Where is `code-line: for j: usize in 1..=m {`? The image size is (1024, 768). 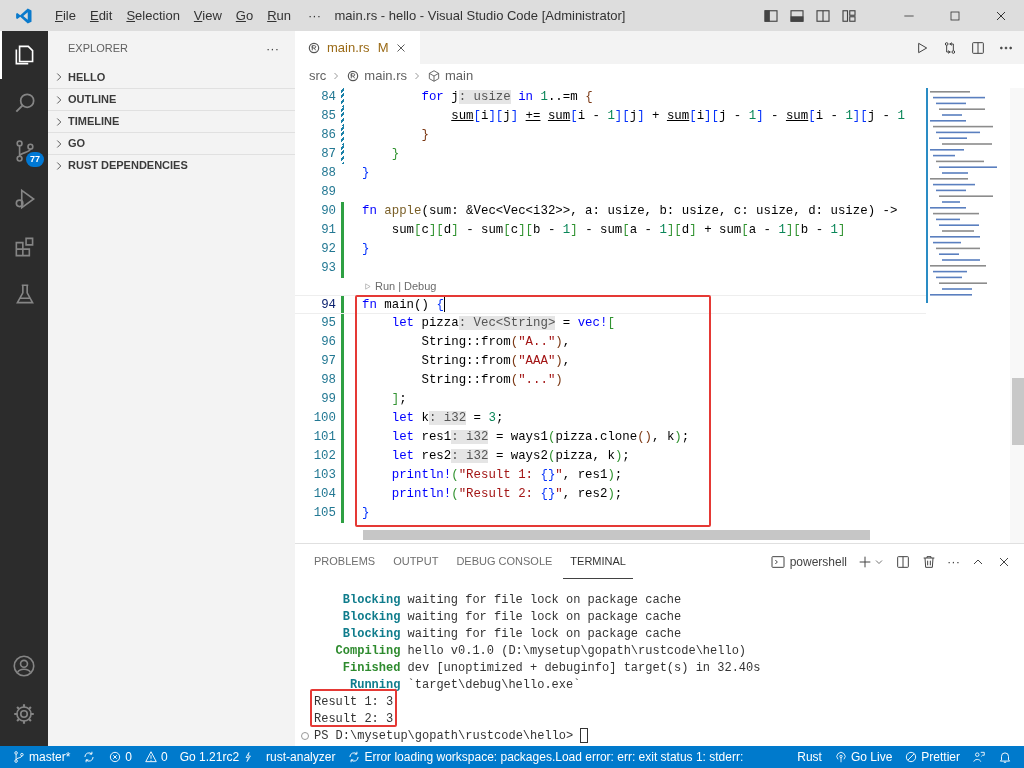
code-line: for j: usize in 1..=m { is located at coordinates (506, 97).